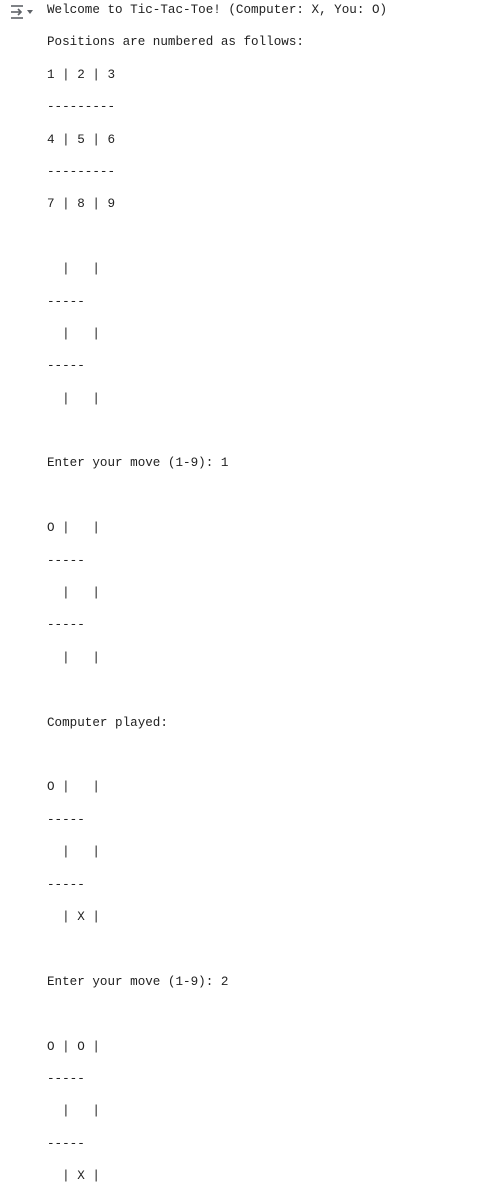  I want to click on output-line: Computer played:, so click(107, 722).